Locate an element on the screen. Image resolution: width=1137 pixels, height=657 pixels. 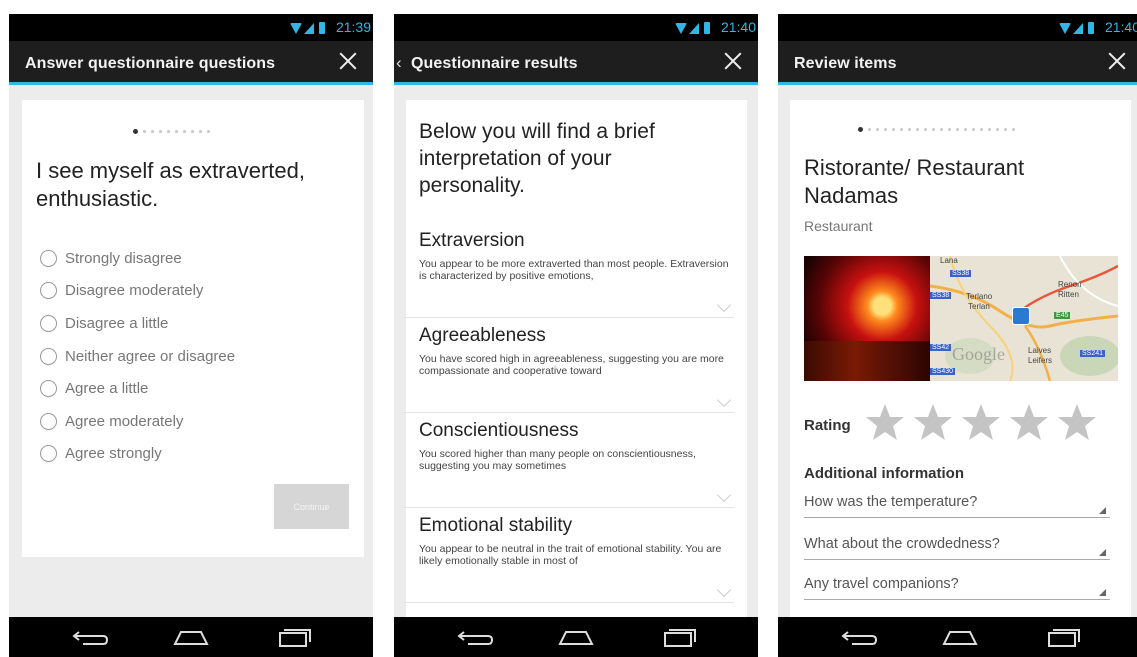
answer-option: Strongly disagree is located at coordinates (137, 258).